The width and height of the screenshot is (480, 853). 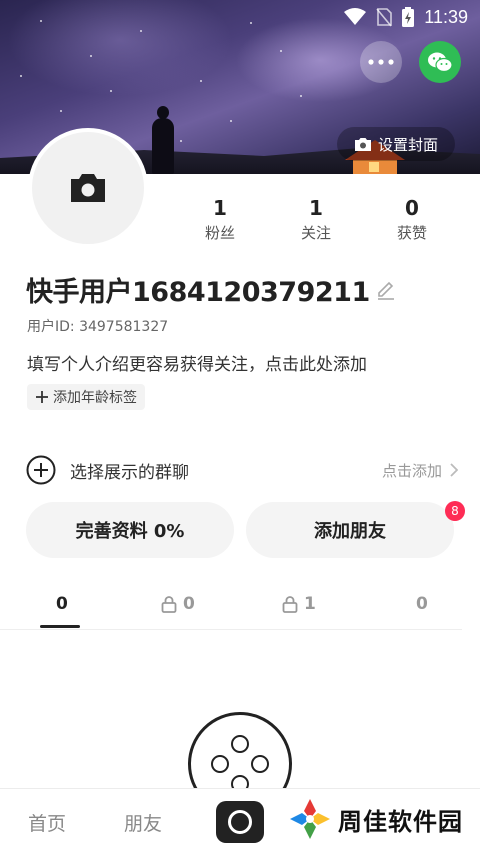 What do you see at coordinates (310, 819) in the screenshot?
I see `brand-logo-icon` at bounding box center [310, 819].